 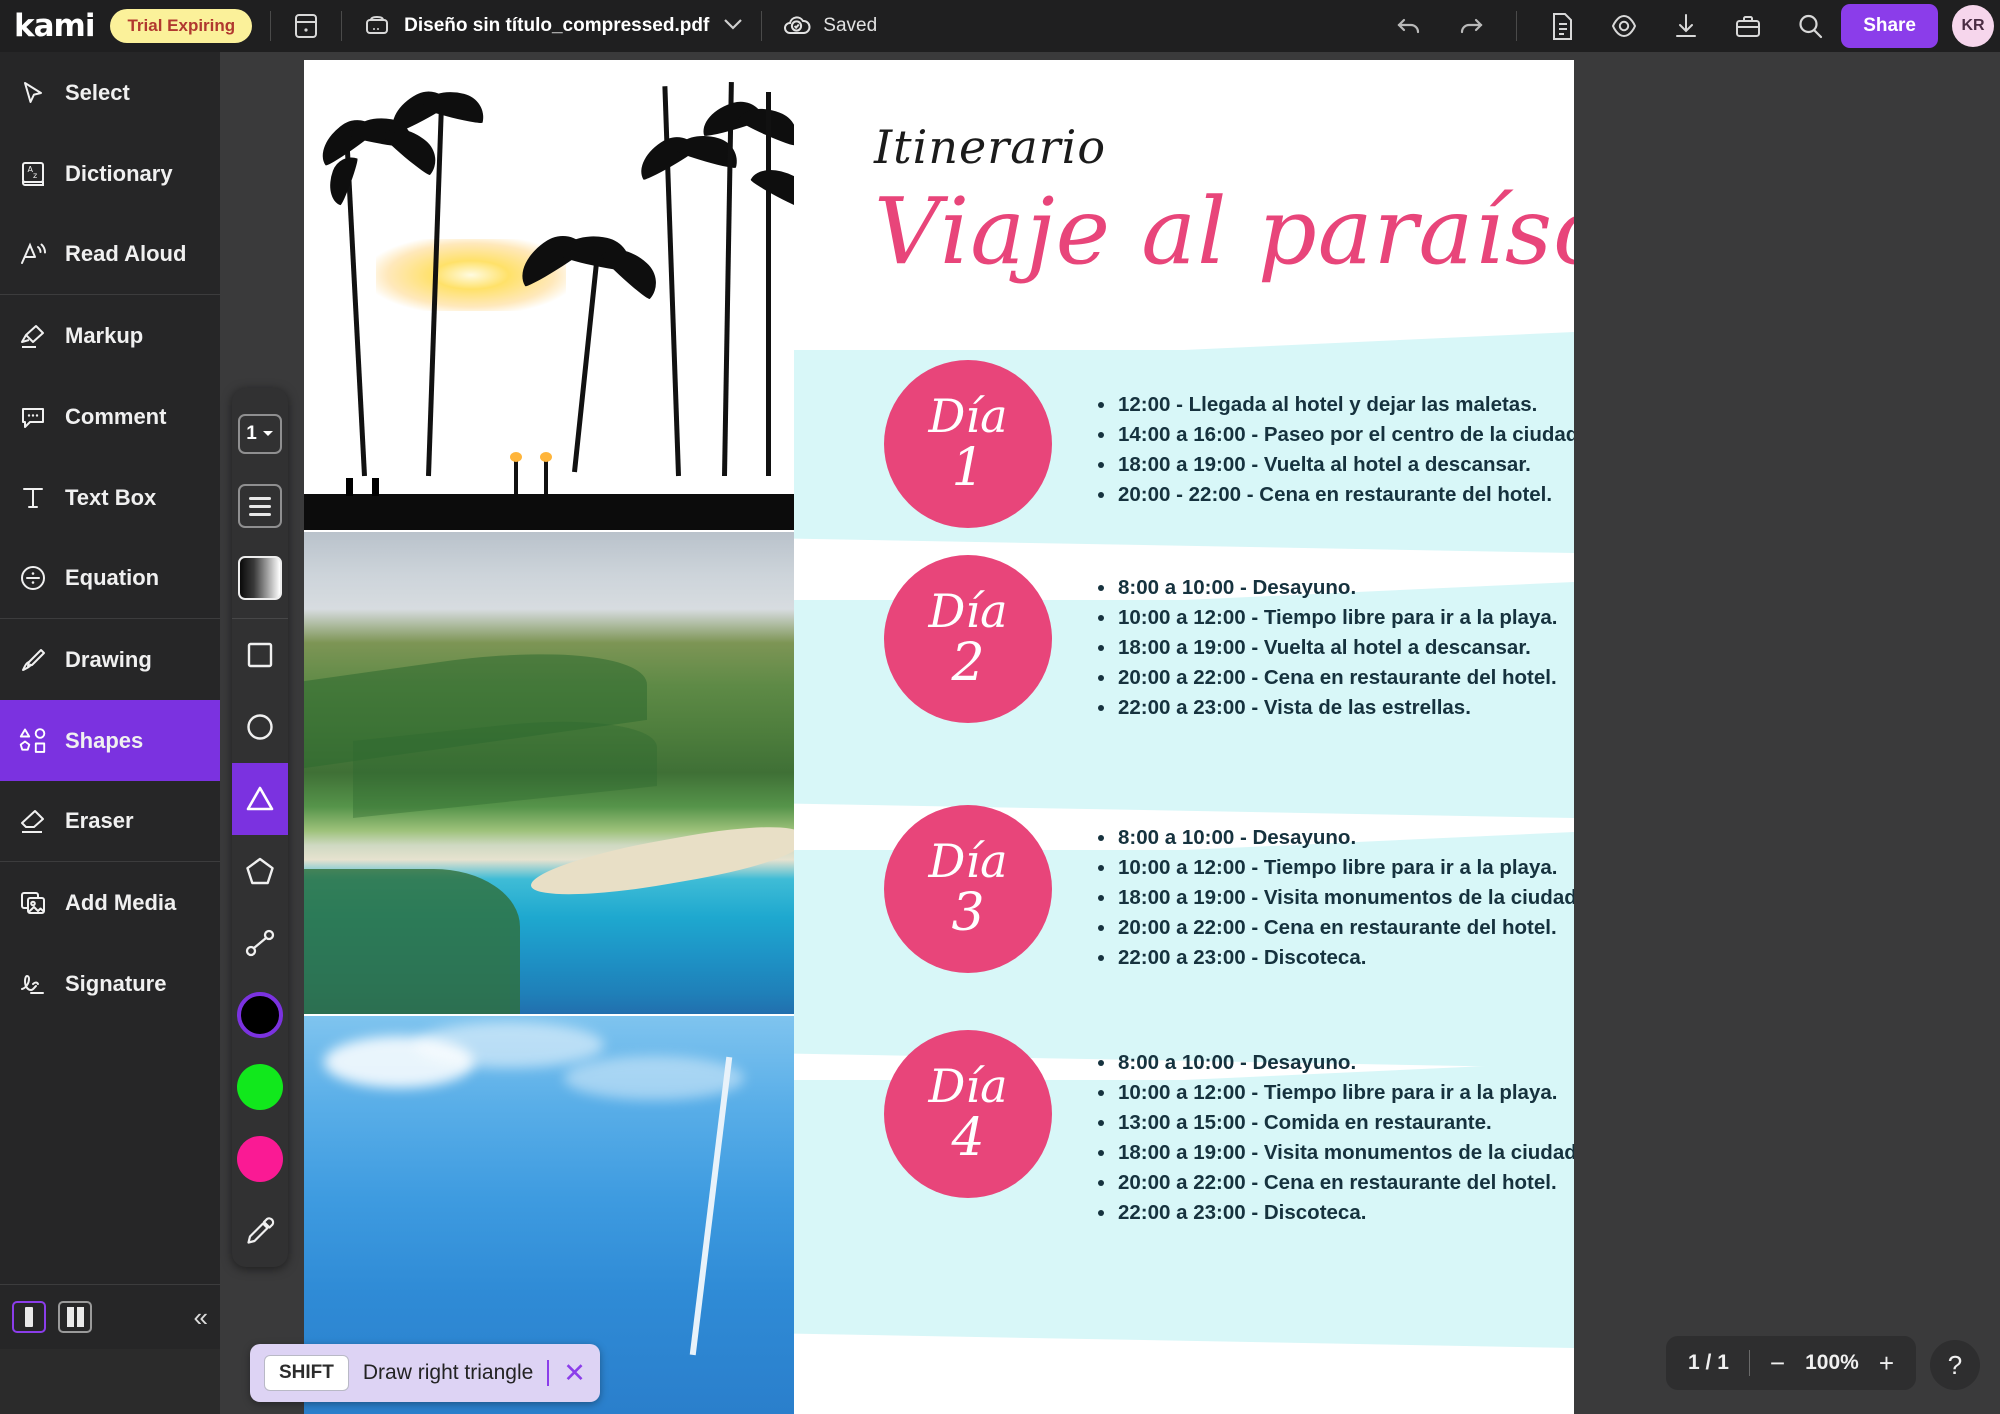 What do you see at coordinates (110, 497) in the screenshot?
I see `sidebar-item-text-box: Text Box` at bounding box center [110, 497].